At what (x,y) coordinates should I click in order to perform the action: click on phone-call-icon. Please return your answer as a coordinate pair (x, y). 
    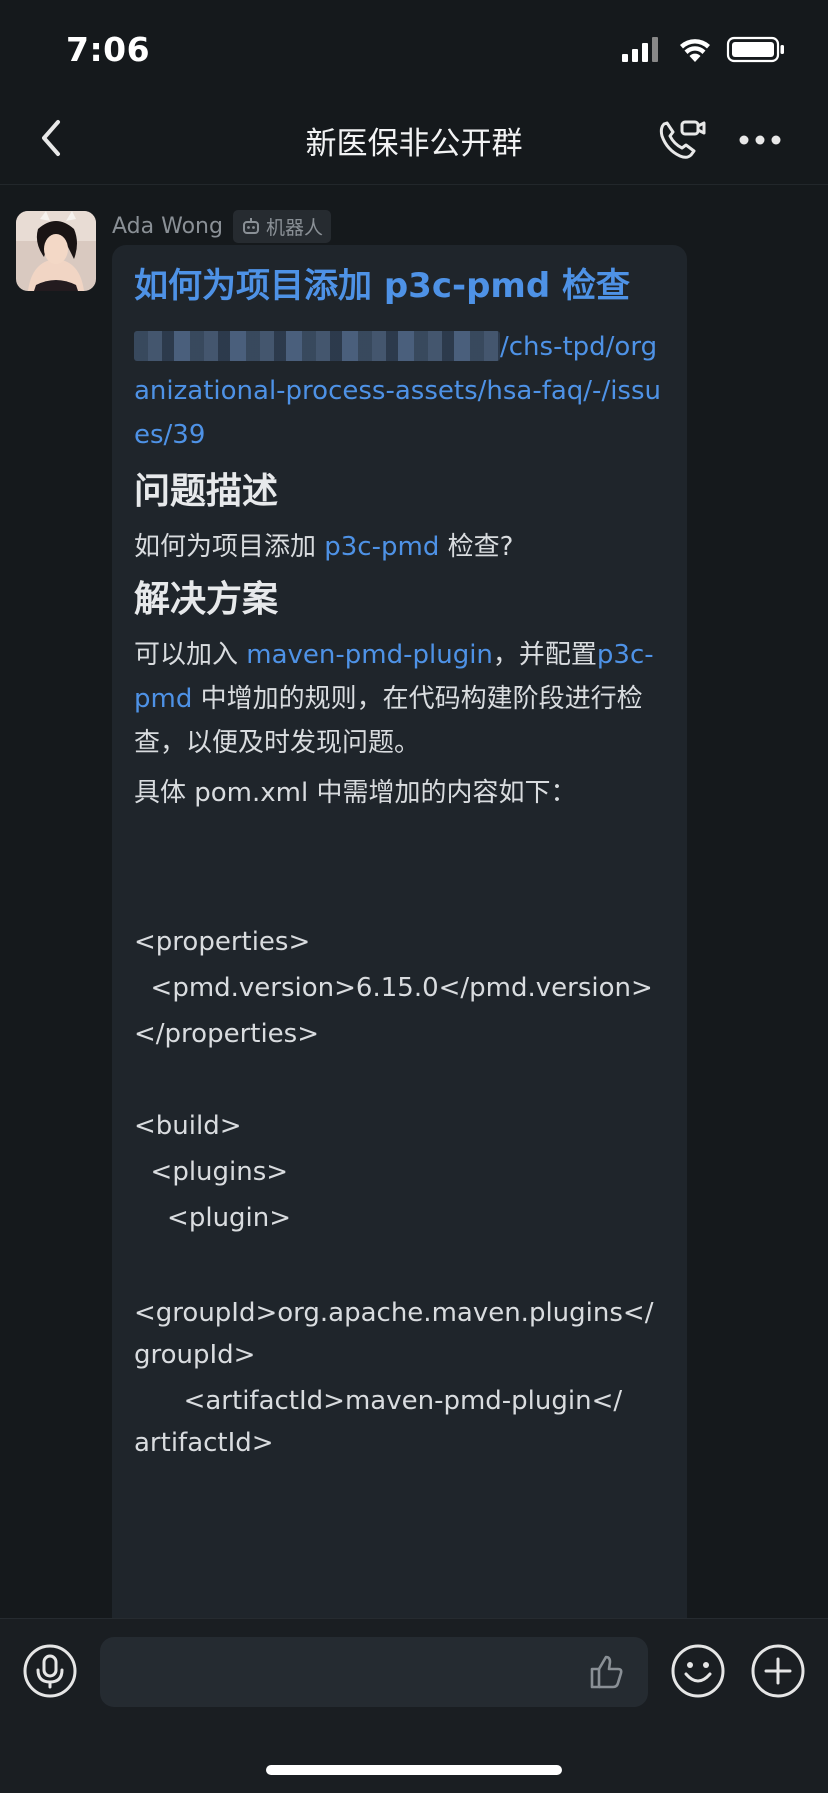
    Looking at the image, I should click on (680, 140).